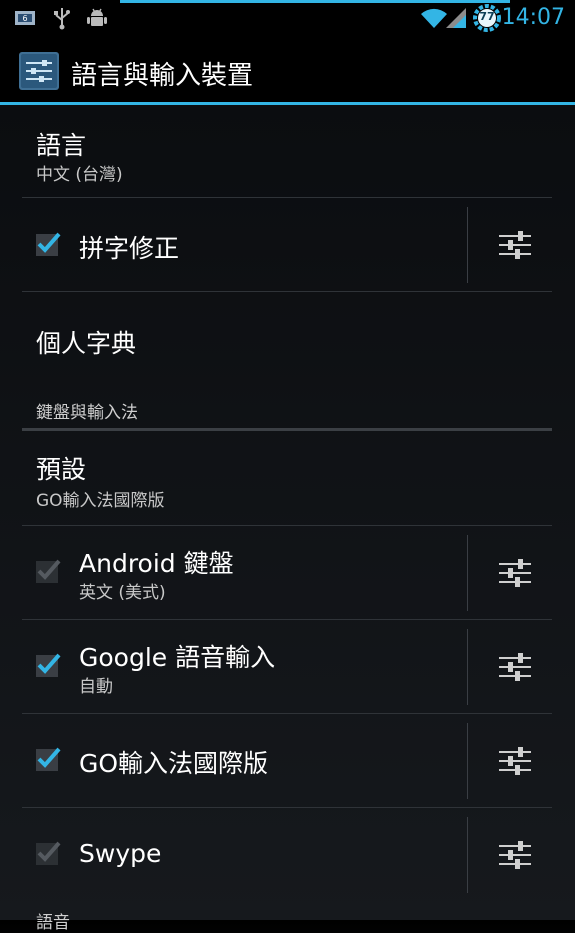  What do you see at coordinates (177, 657) in the screenshot?
I see `google-voice-title: Google 語音輸入` at bounding box center [177, 657].